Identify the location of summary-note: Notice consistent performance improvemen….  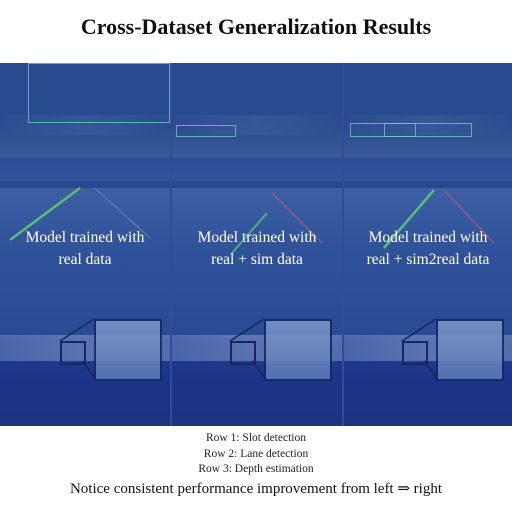
(256, 488).